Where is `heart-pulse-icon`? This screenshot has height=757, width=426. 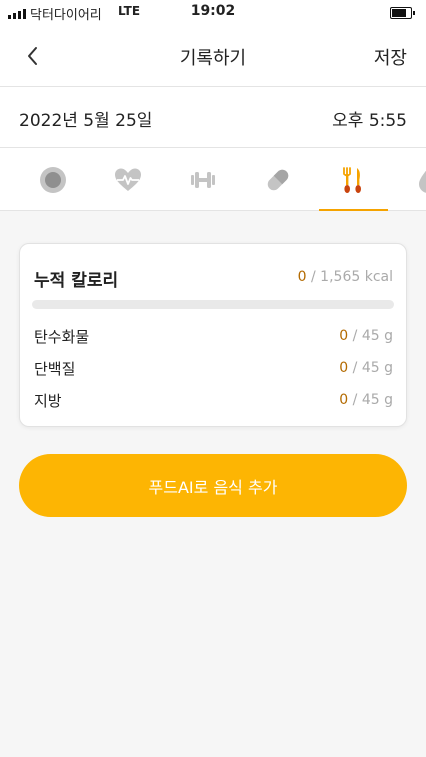
heart-pulse-icon is located at coordinates (128, 179).